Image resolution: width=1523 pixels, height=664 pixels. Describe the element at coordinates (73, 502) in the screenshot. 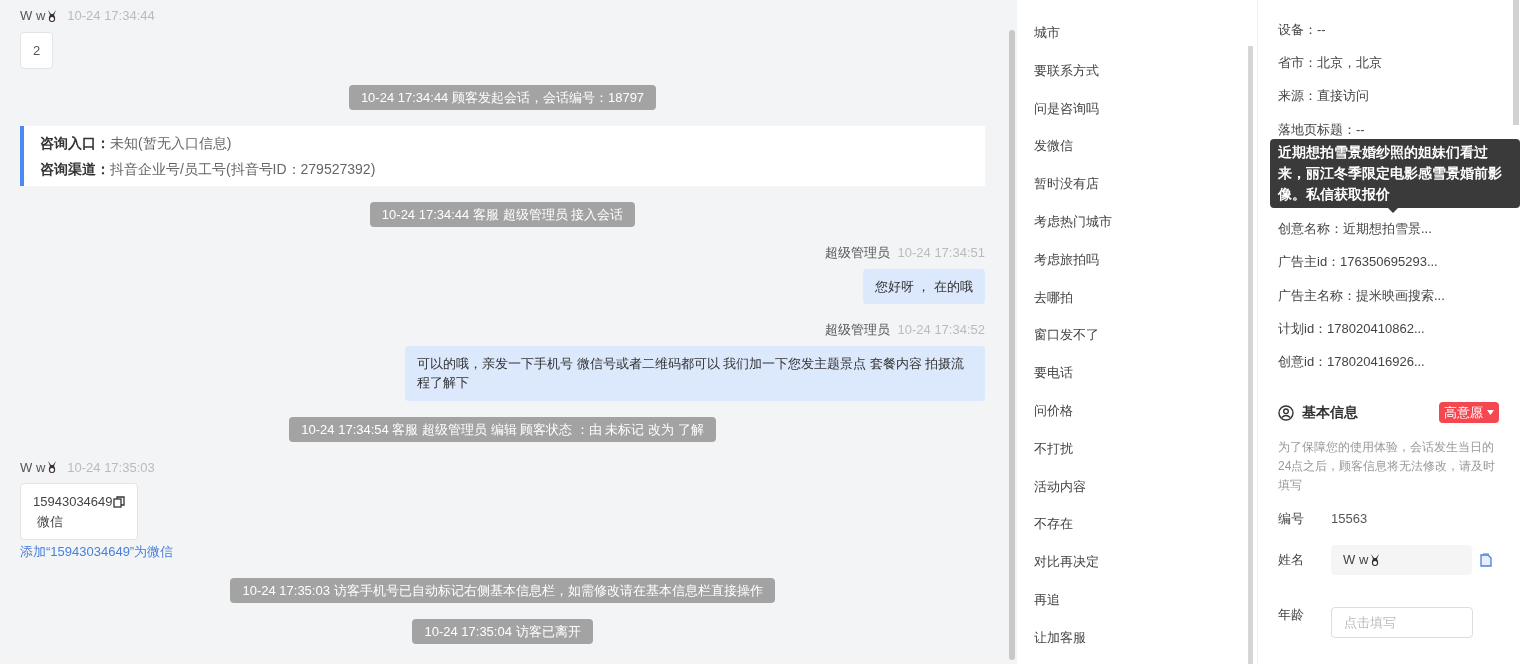

I see `phone-number: 15943034649` at that location.